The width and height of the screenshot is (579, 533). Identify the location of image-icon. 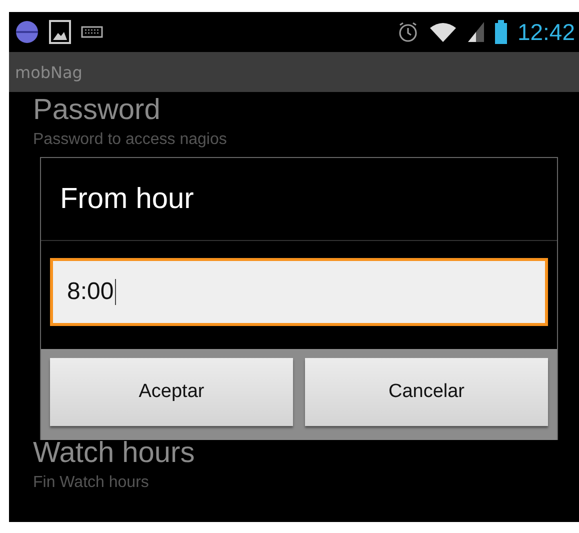
(60, 32).